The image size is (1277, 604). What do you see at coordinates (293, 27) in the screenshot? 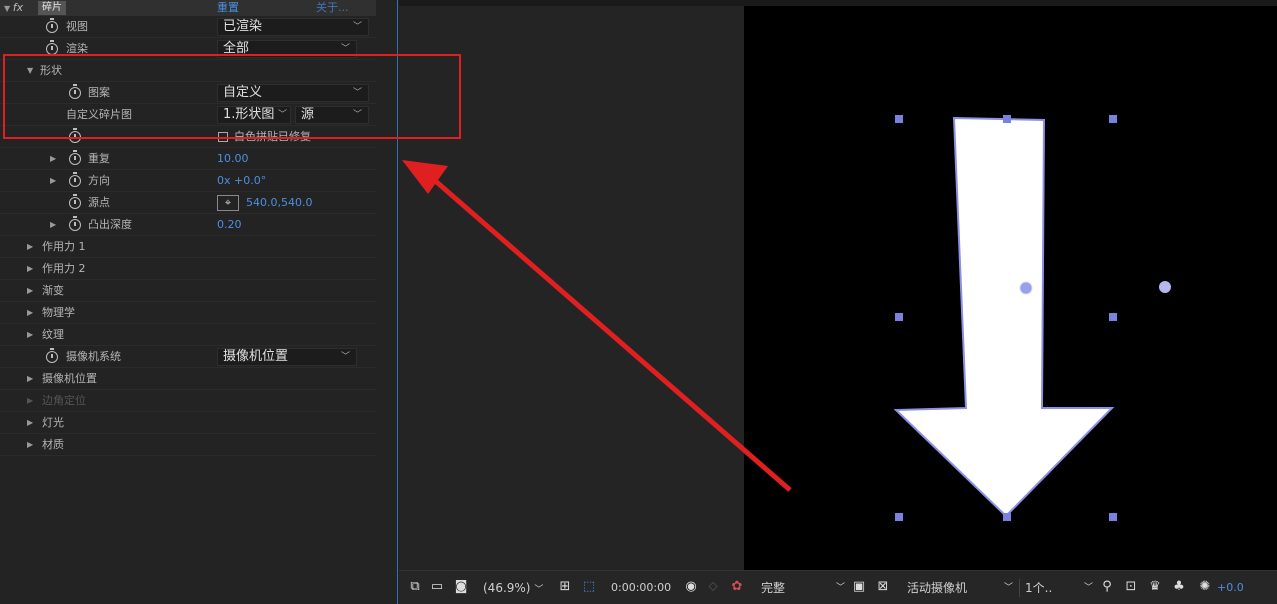
I see `view-dropdown: 已渲染 ﹀` at bounding box center [293, 27].